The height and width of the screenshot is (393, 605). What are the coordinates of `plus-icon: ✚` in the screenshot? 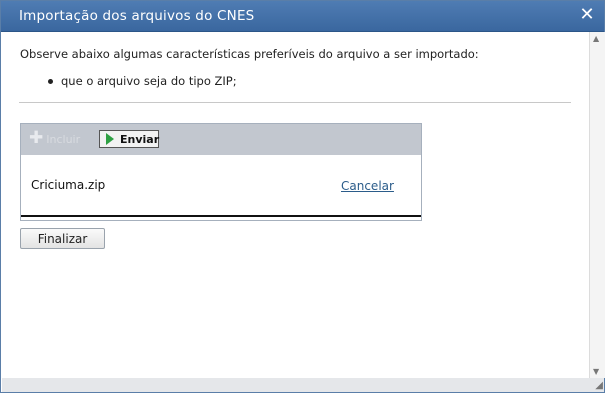 It's located at (36, 138).